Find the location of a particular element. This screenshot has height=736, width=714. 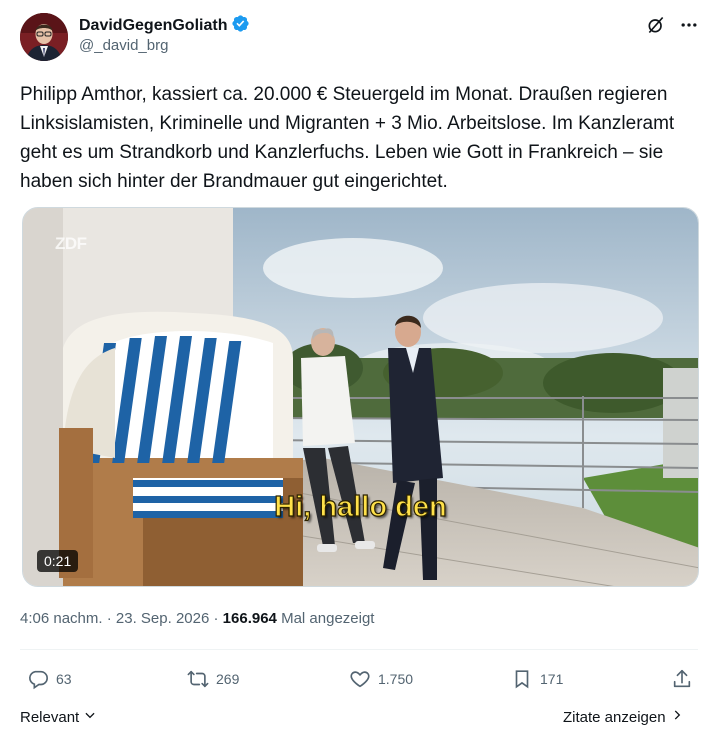

more-icon is located at coordinates (689, 25).